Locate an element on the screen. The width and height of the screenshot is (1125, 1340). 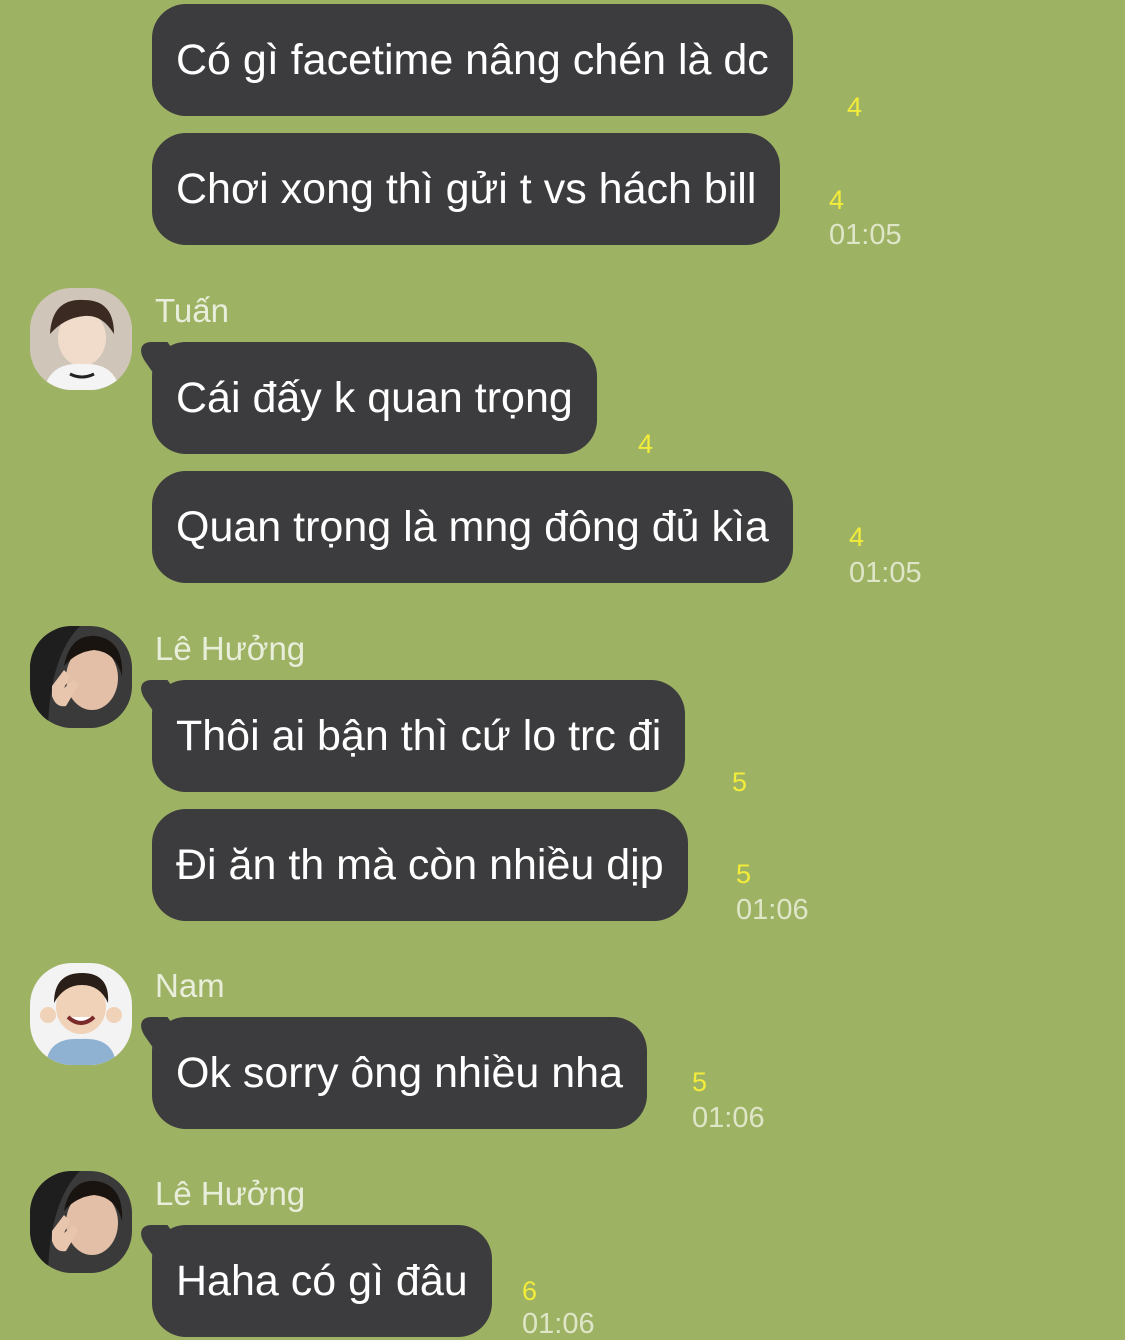
message-bubble: Đi ăn th mà còn nhiều dịp is located at coordinates (420, 865).